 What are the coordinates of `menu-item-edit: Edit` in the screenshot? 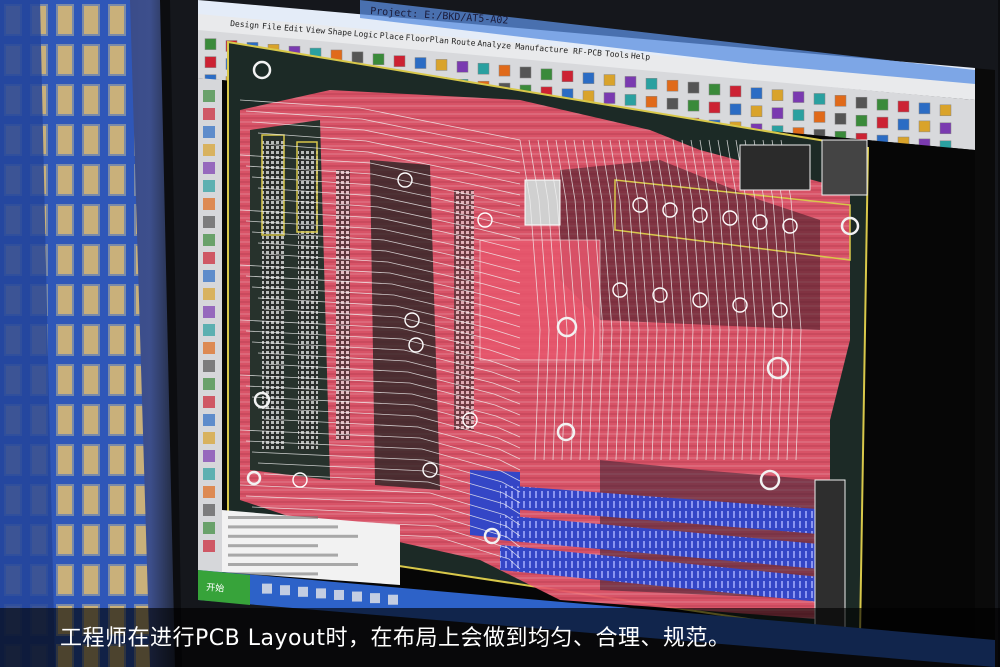 It's located at (294, 28).